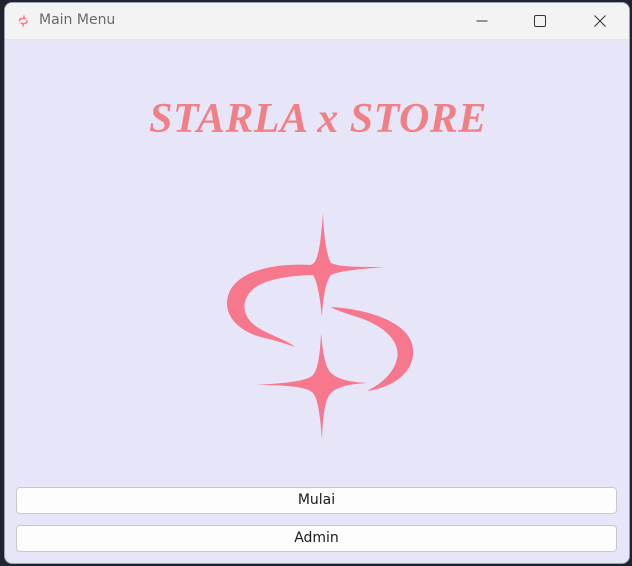 The width and height of the screenshot is (632, 566). Describe the element at coordinates (316, 500) in the screenshot. I see `start-button: Mulai` at that location.